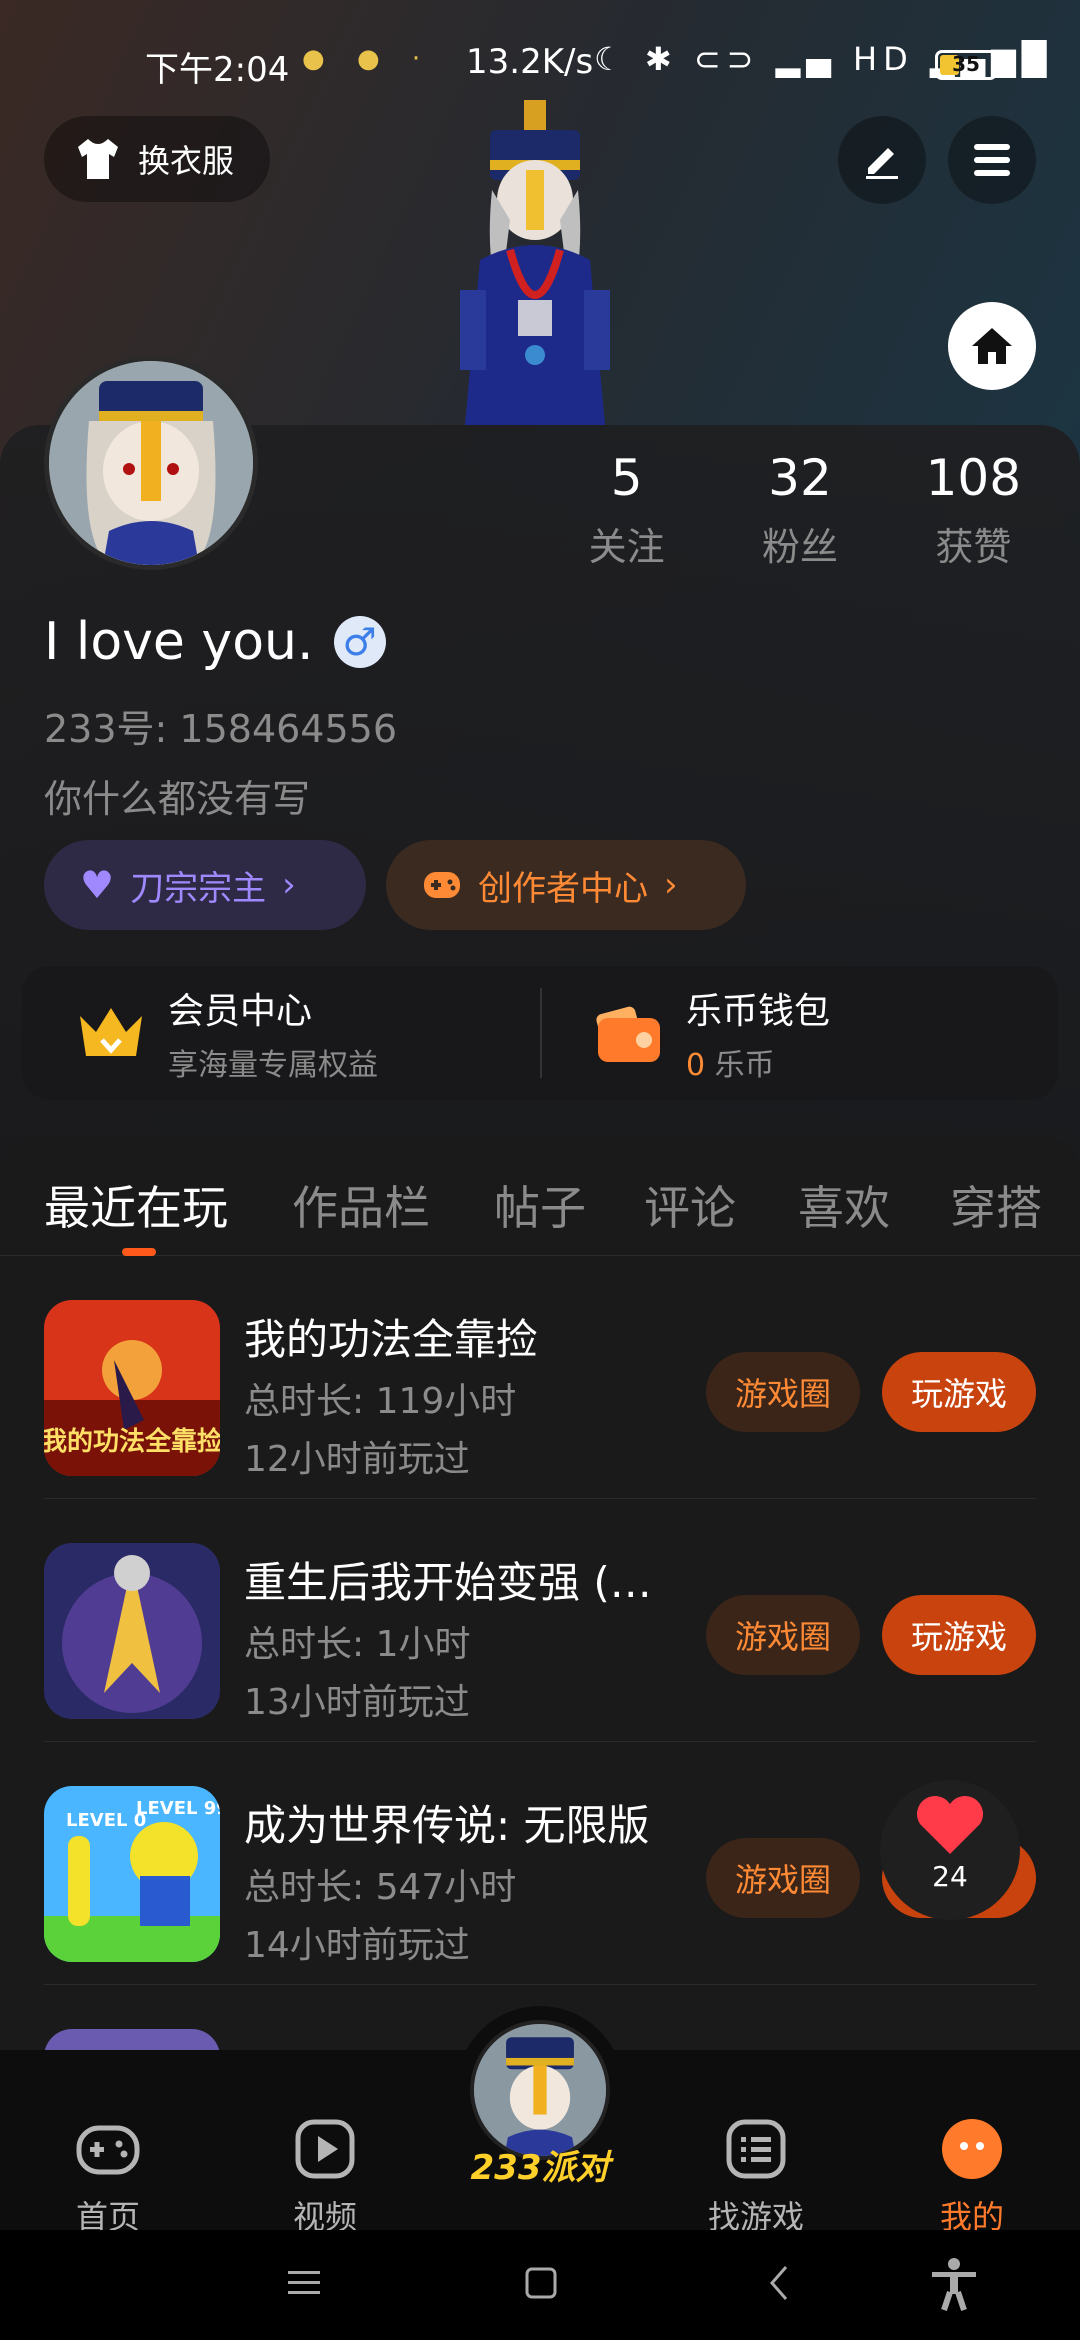  What do you see at coordinates (744, 1065) in the screenshot?
I see `wallet-balance-unit: 乐币` at bounding box center [744, 1065].